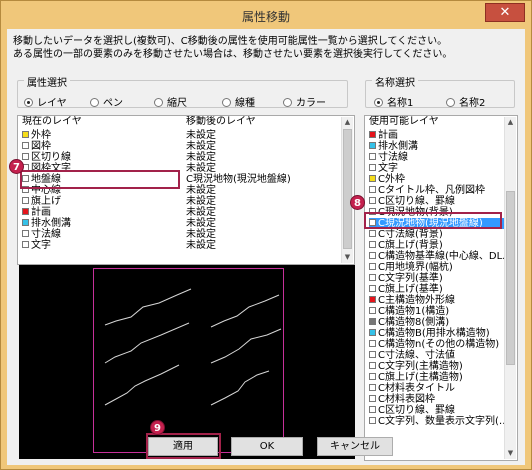  What do you see at coordinates (440, 91) in the screenshot?
I see `name-select-group: 名称選択 名称1 名称2` at bounding box center [440, 91].